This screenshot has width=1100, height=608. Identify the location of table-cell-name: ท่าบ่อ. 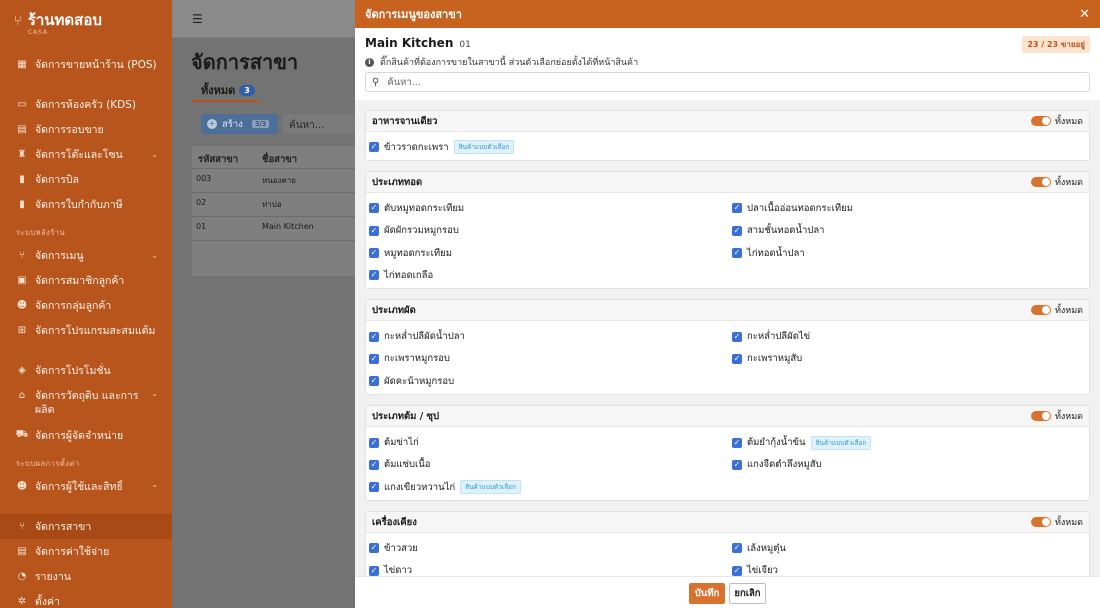
(272, 204).